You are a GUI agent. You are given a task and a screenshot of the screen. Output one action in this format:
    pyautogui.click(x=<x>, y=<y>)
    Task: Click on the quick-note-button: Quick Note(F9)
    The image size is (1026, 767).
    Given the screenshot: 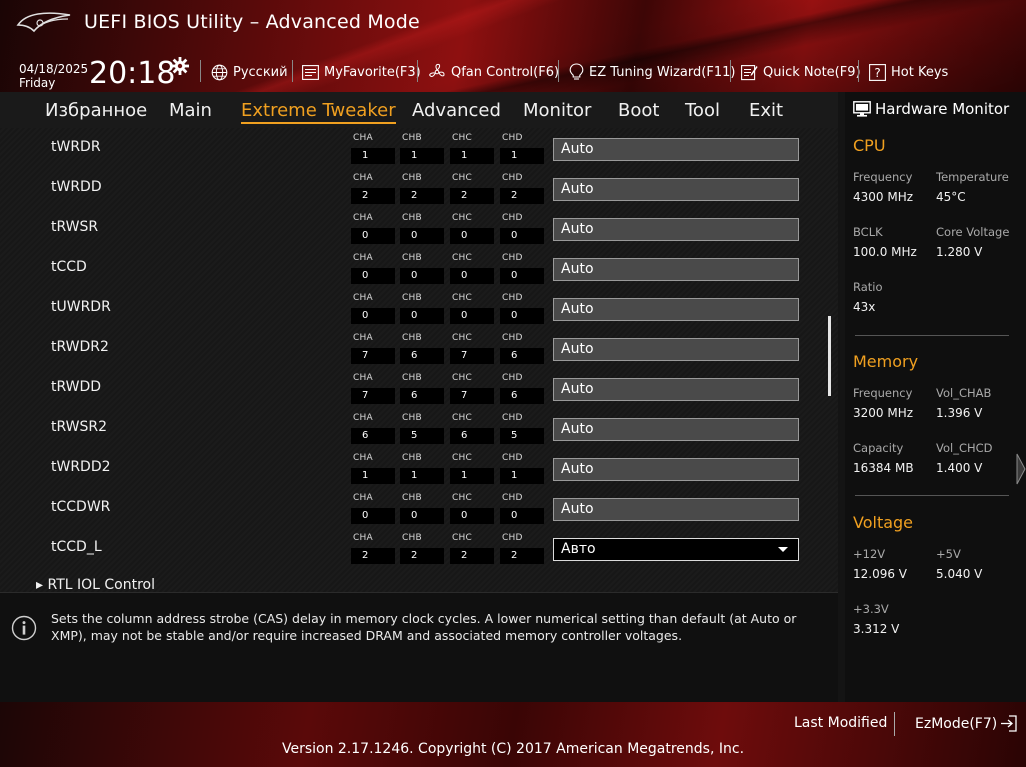 What is the action you would take?
    pyautogui.click(x=801, y=72)
    